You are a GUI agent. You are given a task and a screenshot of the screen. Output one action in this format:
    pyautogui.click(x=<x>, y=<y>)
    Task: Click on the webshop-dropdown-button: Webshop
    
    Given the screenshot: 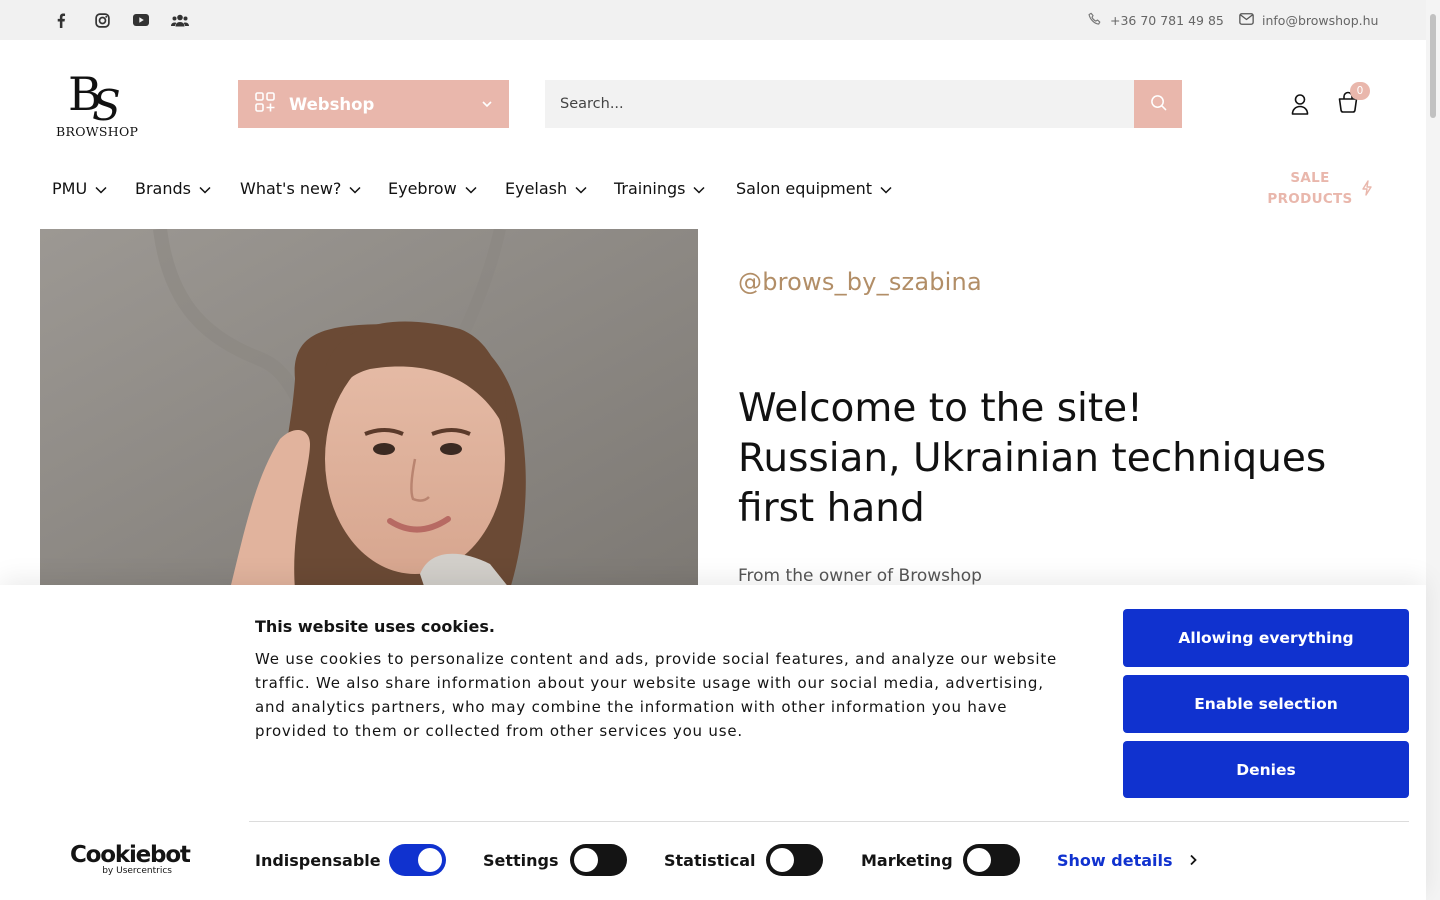 What is the action you would take?
    pyautogui.click(x=373, y=104)
    